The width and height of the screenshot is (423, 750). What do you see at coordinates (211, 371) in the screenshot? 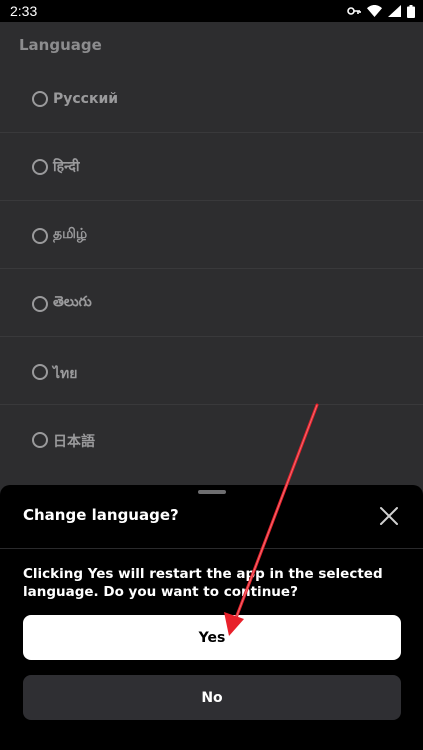
I see `language-option-thai: ไทย` at bounding box center [211, 371].